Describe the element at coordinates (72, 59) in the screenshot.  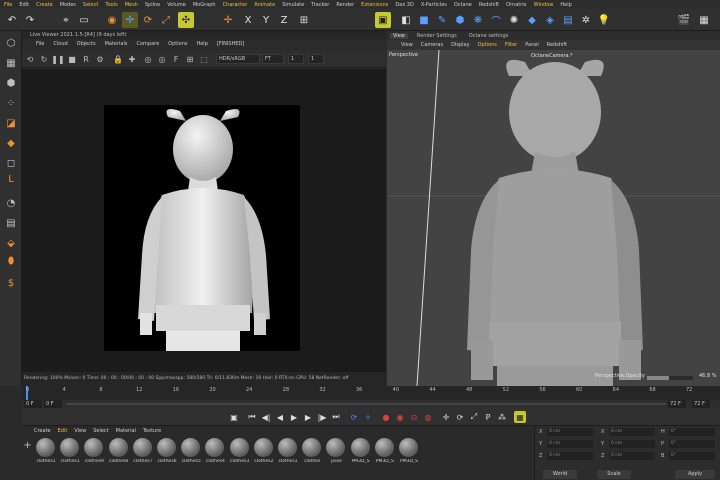
I see `stop-icon: ■` at that location.